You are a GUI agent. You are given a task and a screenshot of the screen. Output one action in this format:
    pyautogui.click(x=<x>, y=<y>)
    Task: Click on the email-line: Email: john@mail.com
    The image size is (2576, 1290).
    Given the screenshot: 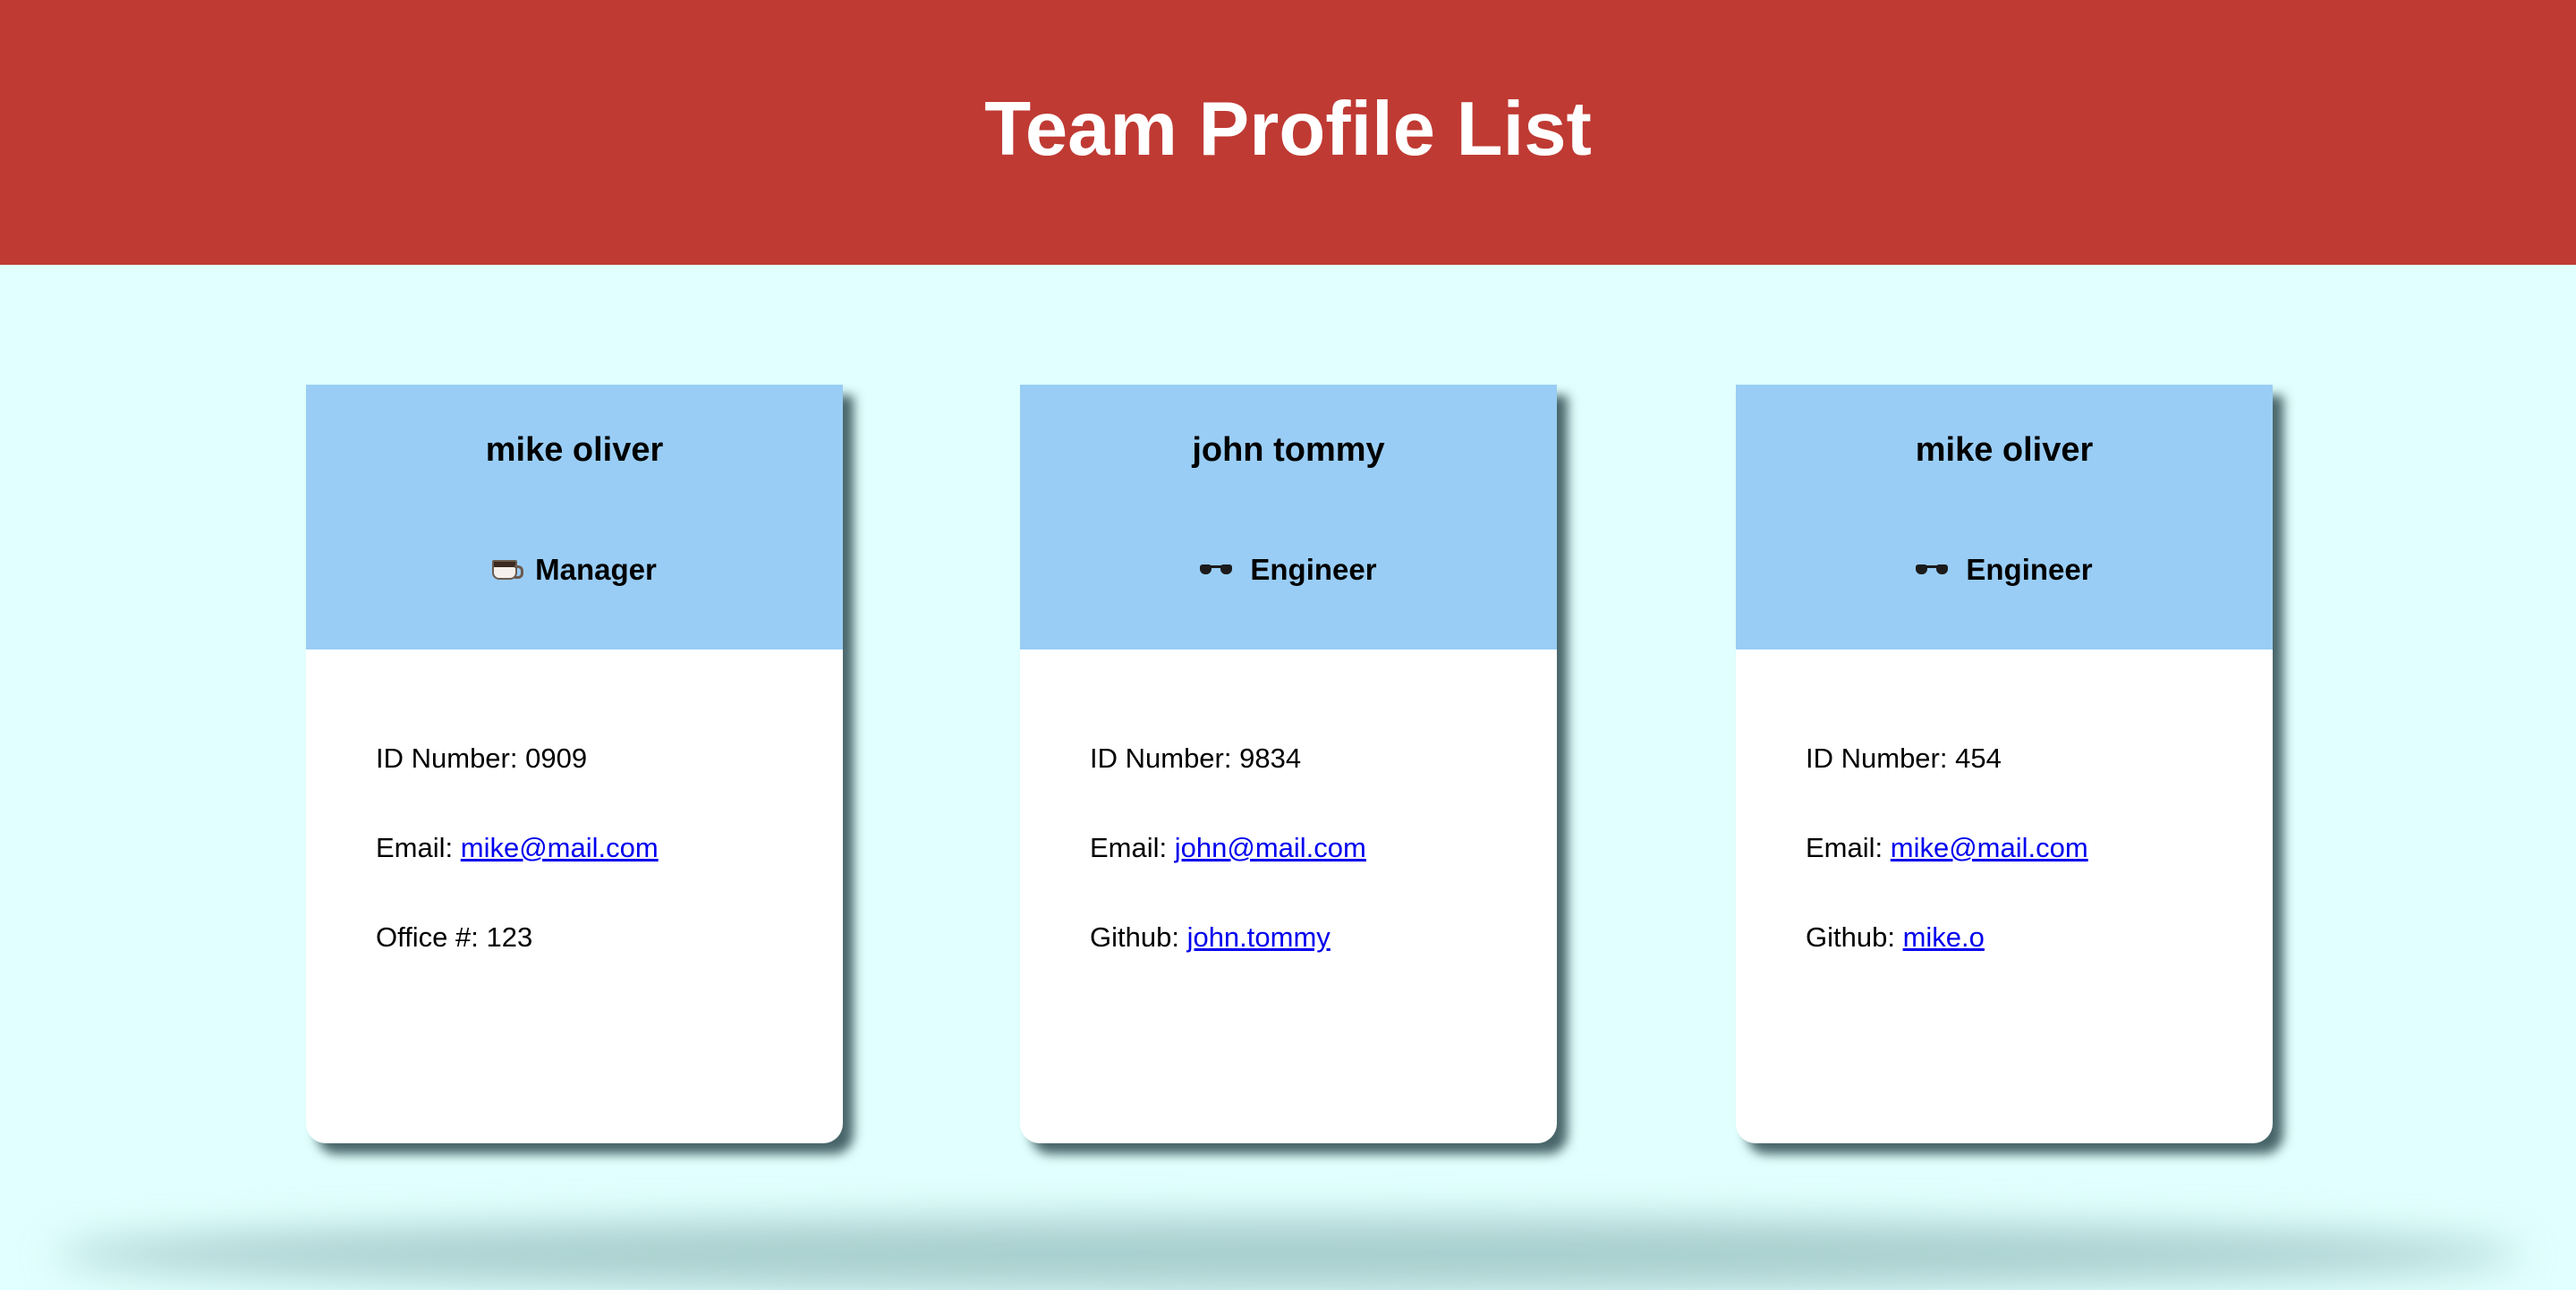 What is the action you would take?
    pyautogui.click(x=1228, y=848)
    